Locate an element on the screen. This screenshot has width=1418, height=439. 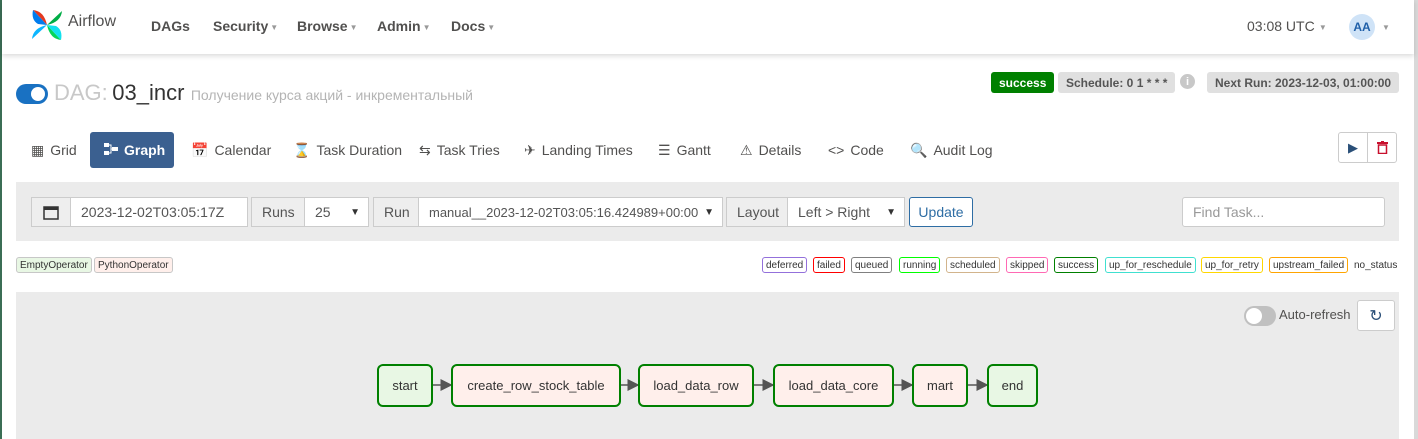
task-node-create-row-stock-table: create_row_stock_table is located at coordinates (536, 385).